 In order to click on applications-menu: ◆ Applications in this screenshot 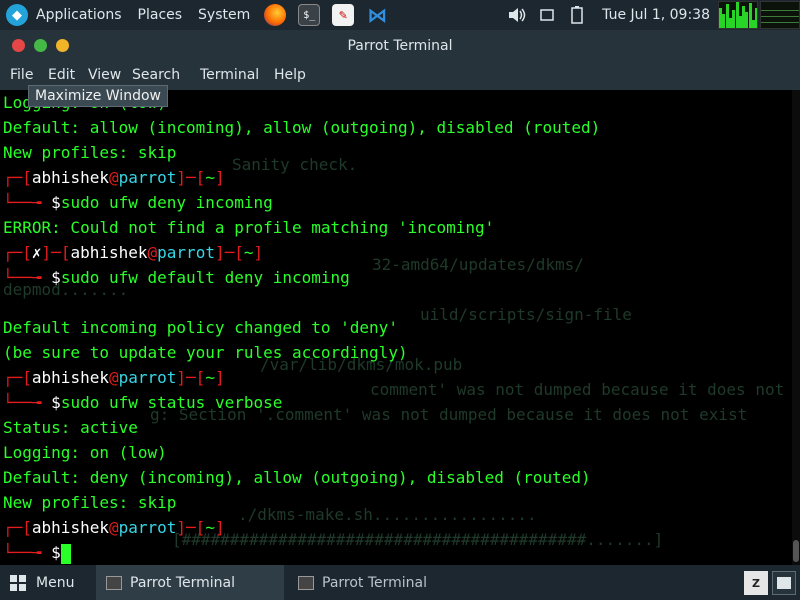, I will do `click(65, 15)`.